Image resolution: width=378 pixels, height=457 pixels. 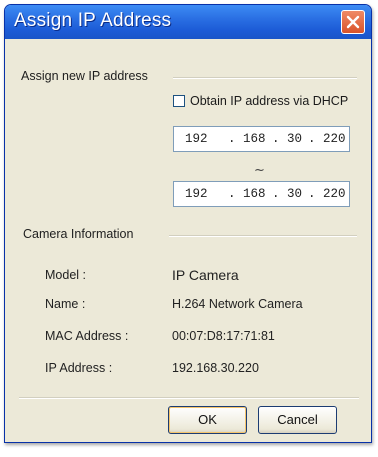 I want to click on dhcp-checkbox-row: Obtain IP address via DHCP, so click(x=260, y=101).